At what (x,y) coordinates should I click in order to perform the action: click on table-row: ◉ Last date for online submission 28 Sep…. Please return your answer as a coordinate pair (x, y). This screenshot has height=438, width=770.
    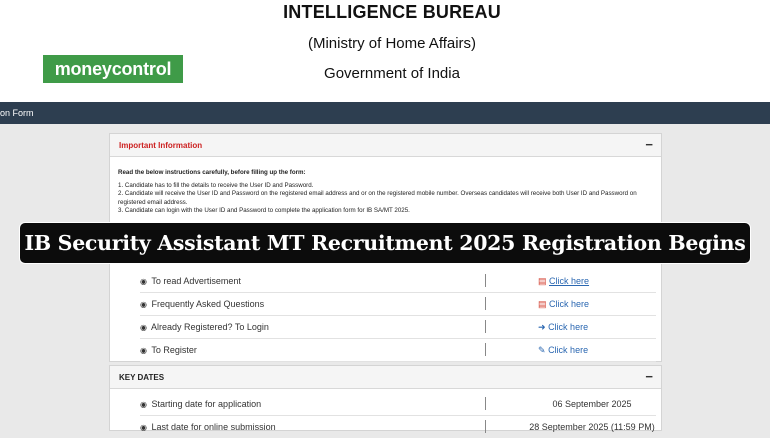
    Looking at the image, I should click on (398, 427).